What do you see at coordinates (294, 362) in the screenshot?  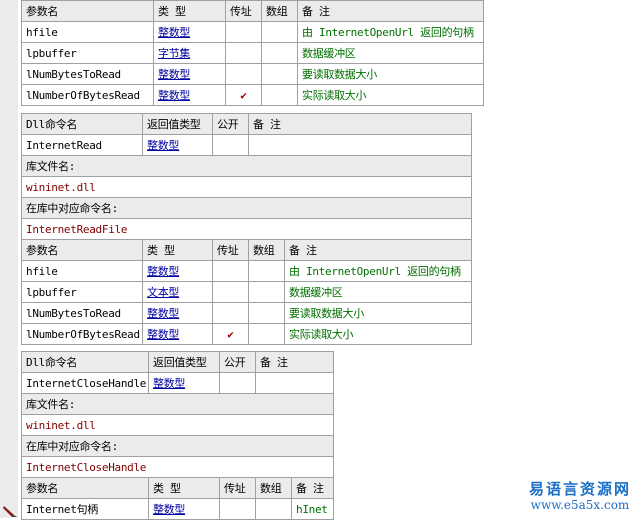 I see `dll-note-header: 备 注` at bounding box center [294, 362].